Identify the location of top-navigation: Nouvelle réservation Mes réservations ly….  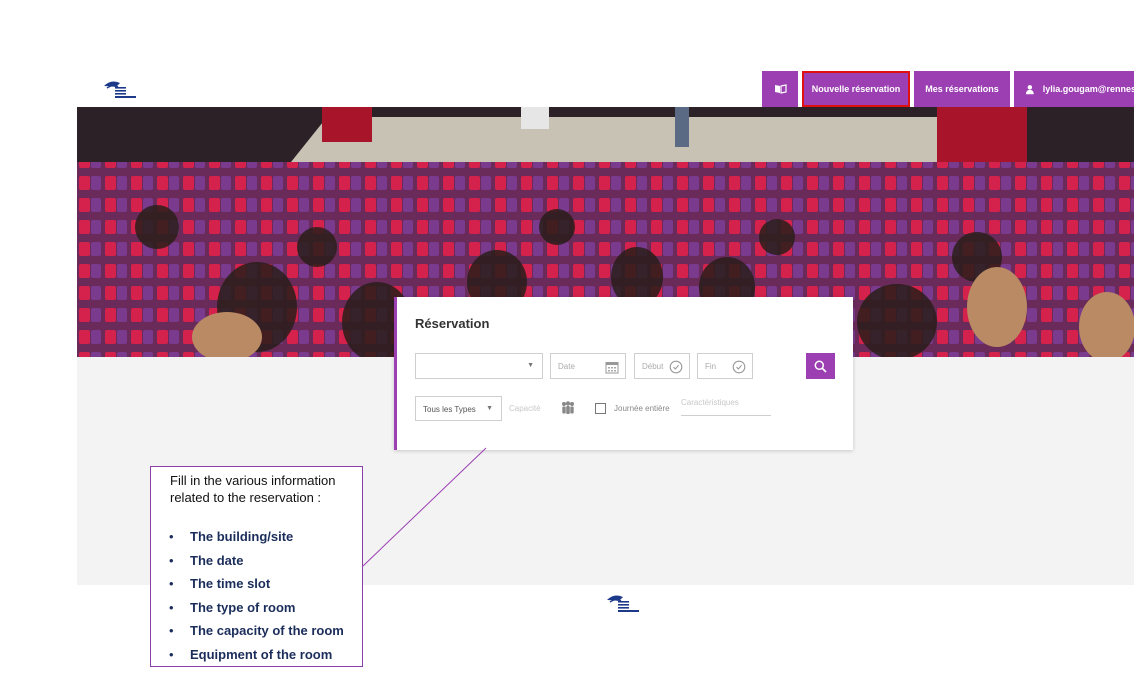
(948, 89).